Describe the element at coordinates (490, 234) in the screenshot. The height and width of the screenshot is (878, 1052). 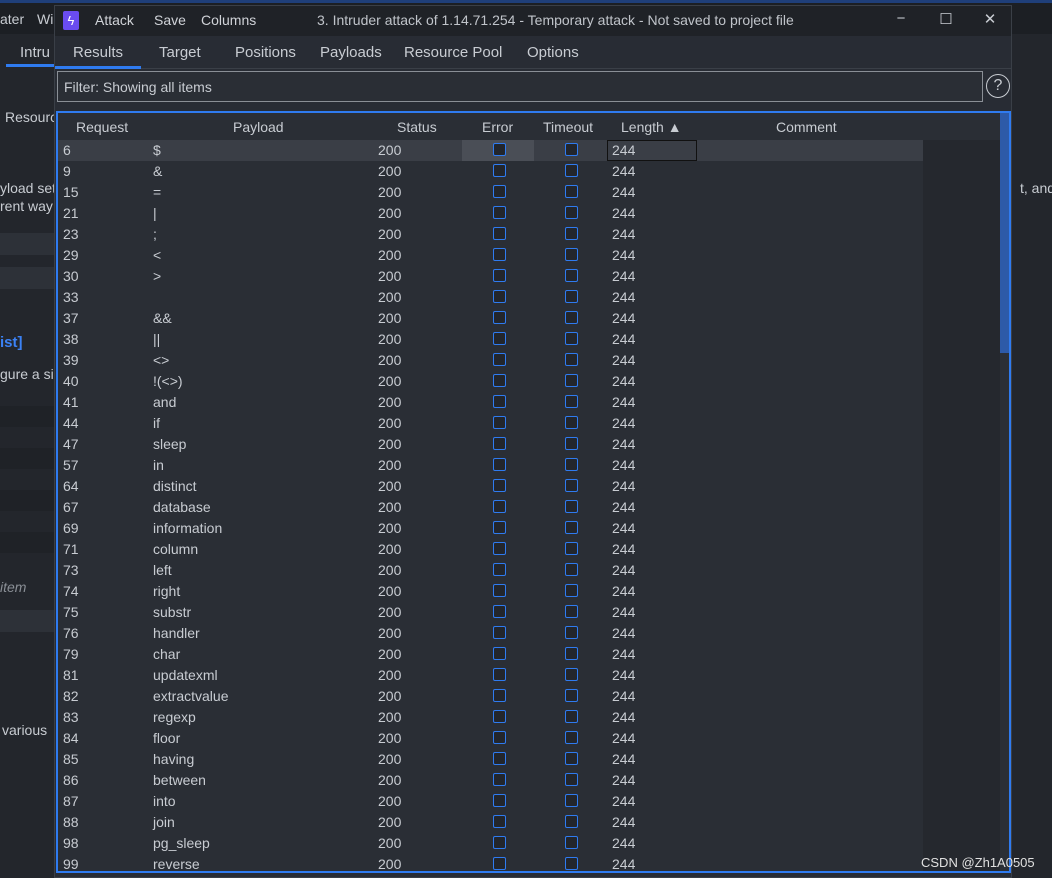
I see `table-row: 23; 200 244` at that location.